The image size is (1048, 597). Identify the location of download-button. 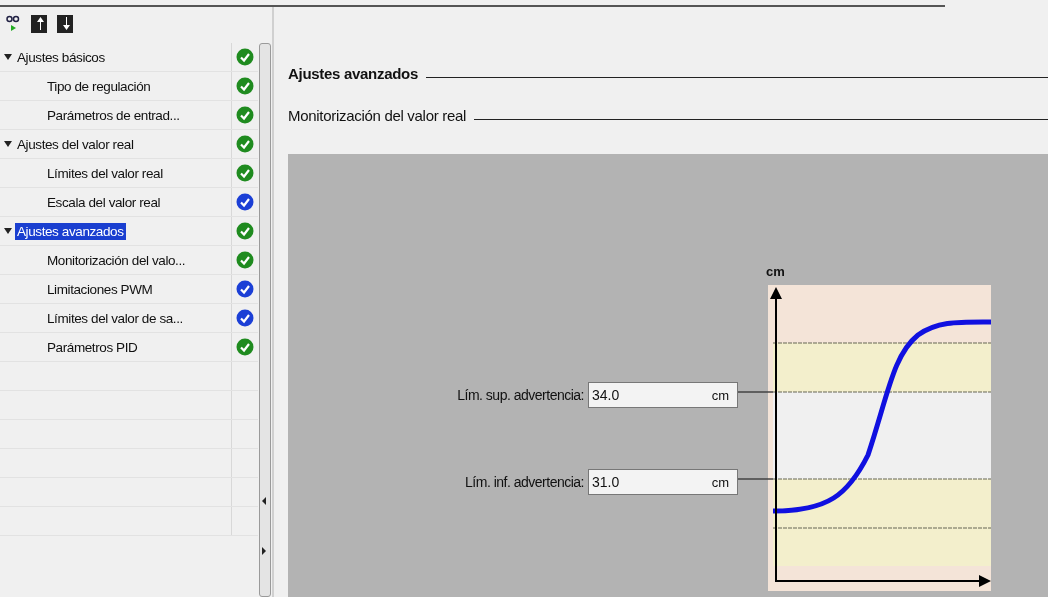
(65, 24).